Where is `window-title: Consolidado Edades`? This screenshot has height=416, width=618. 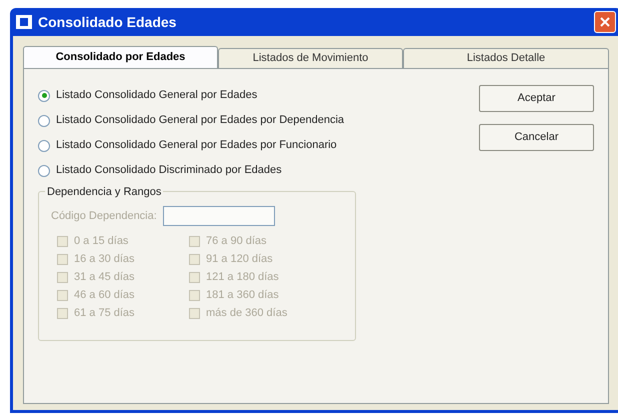 window-title: Consolidado Edades is located at coordinates (107, 22).